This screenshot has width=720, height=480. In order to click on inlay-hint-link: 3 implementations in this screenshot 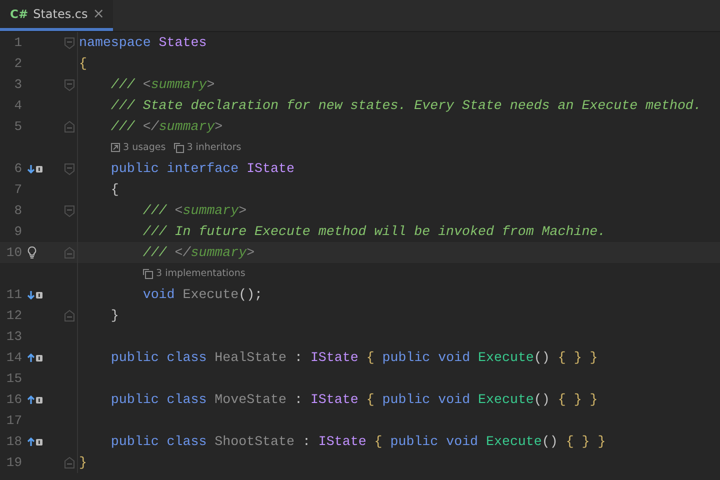, I will do `click(194, 273)`.